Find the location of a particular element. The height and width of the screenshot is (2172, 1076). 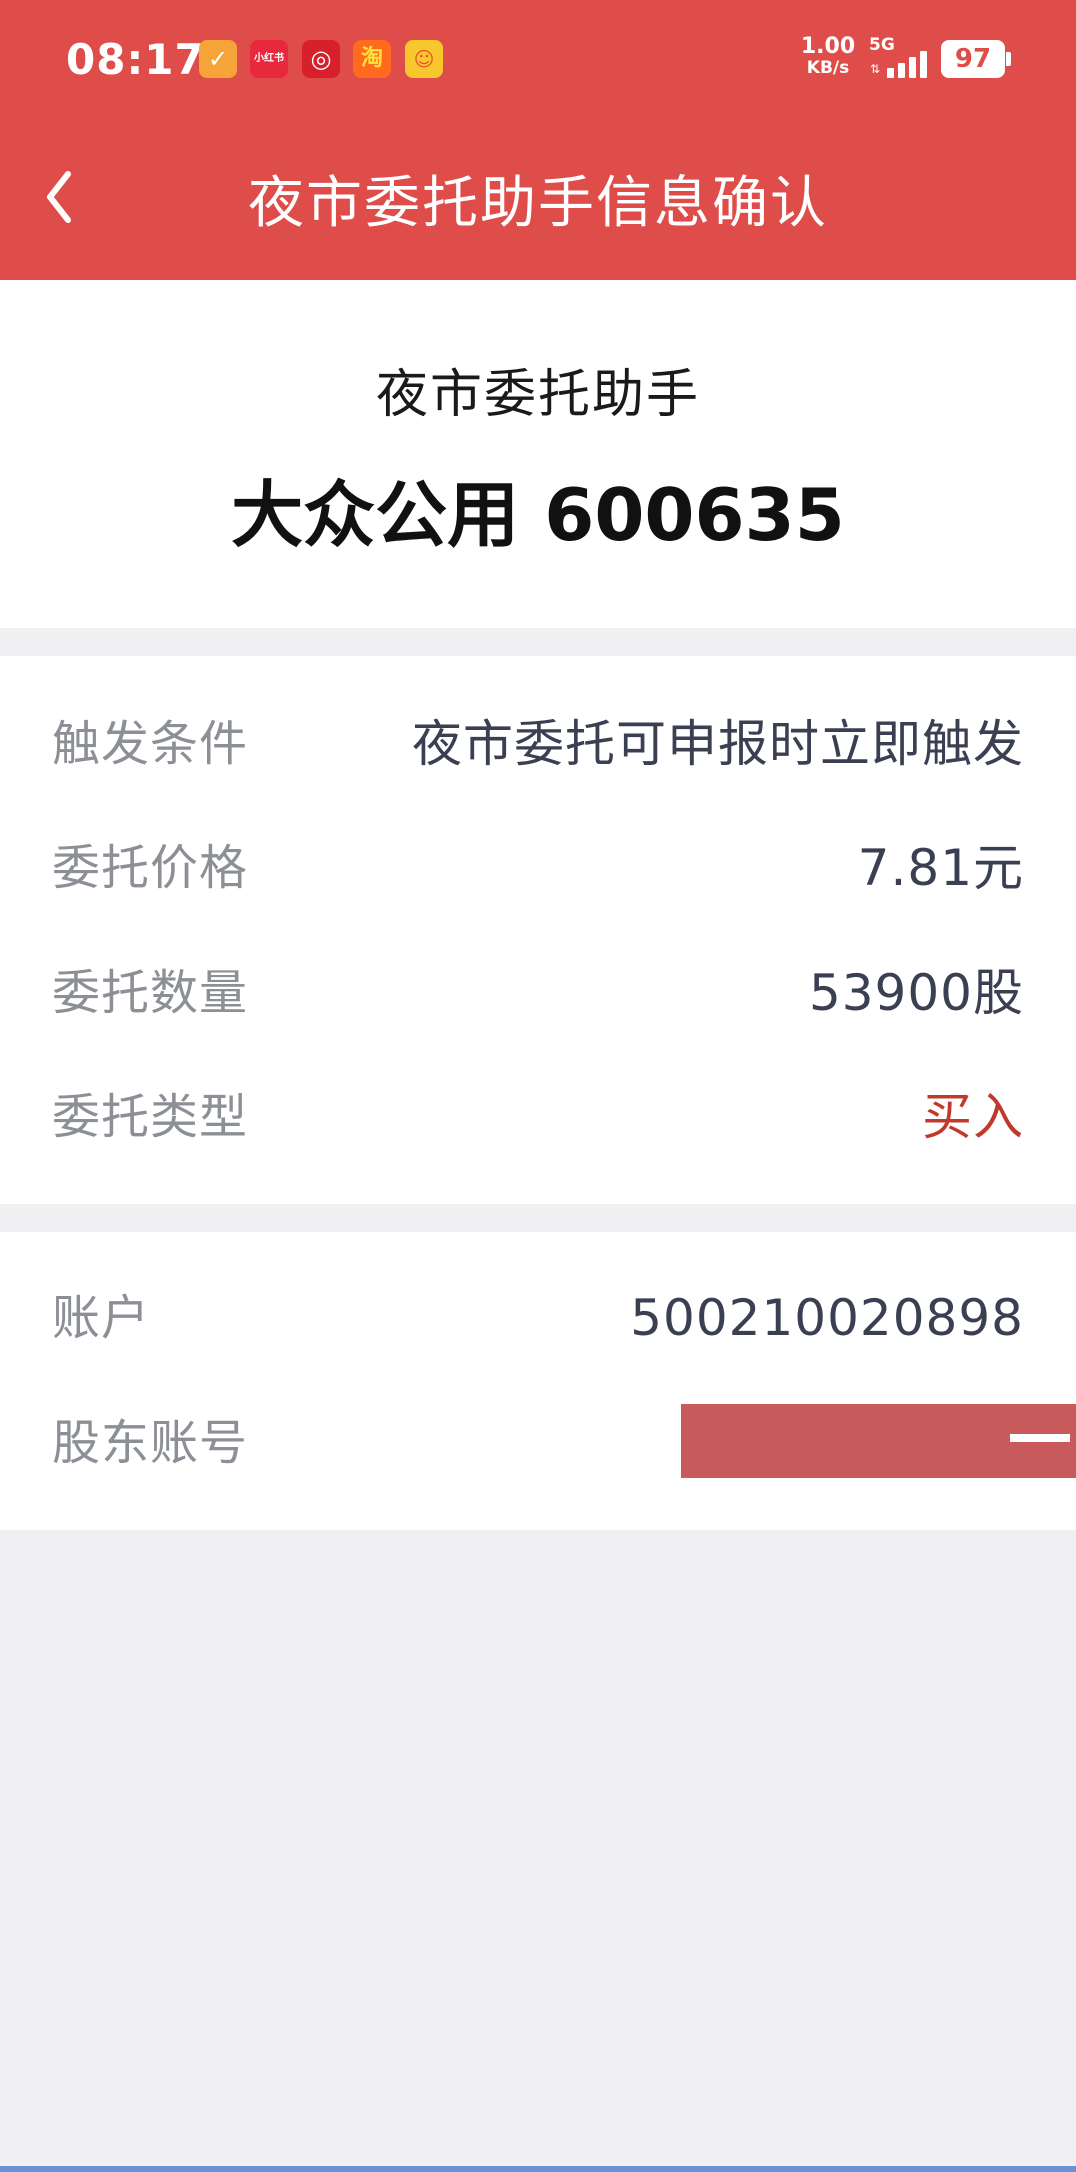

account-row: 账户 500210020898 is located at coordinates (538, 1318).